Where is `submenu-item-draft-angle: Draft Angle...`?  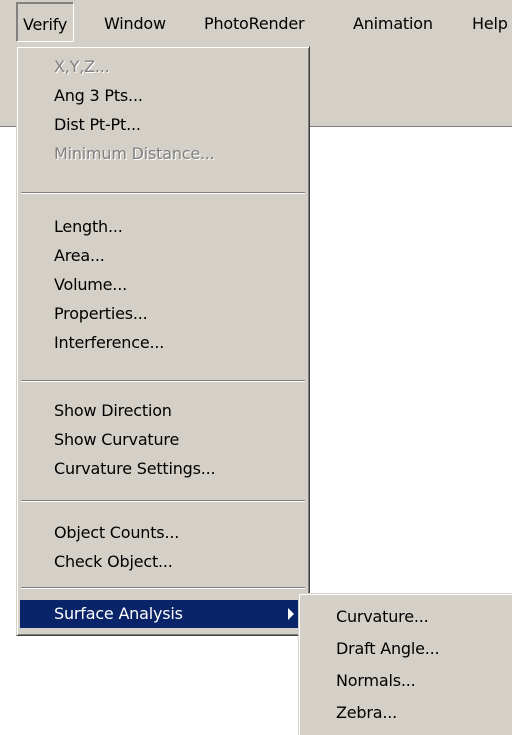 submenu-item-draft-angle: Draft Angle... is located at coordinates (407, 649).